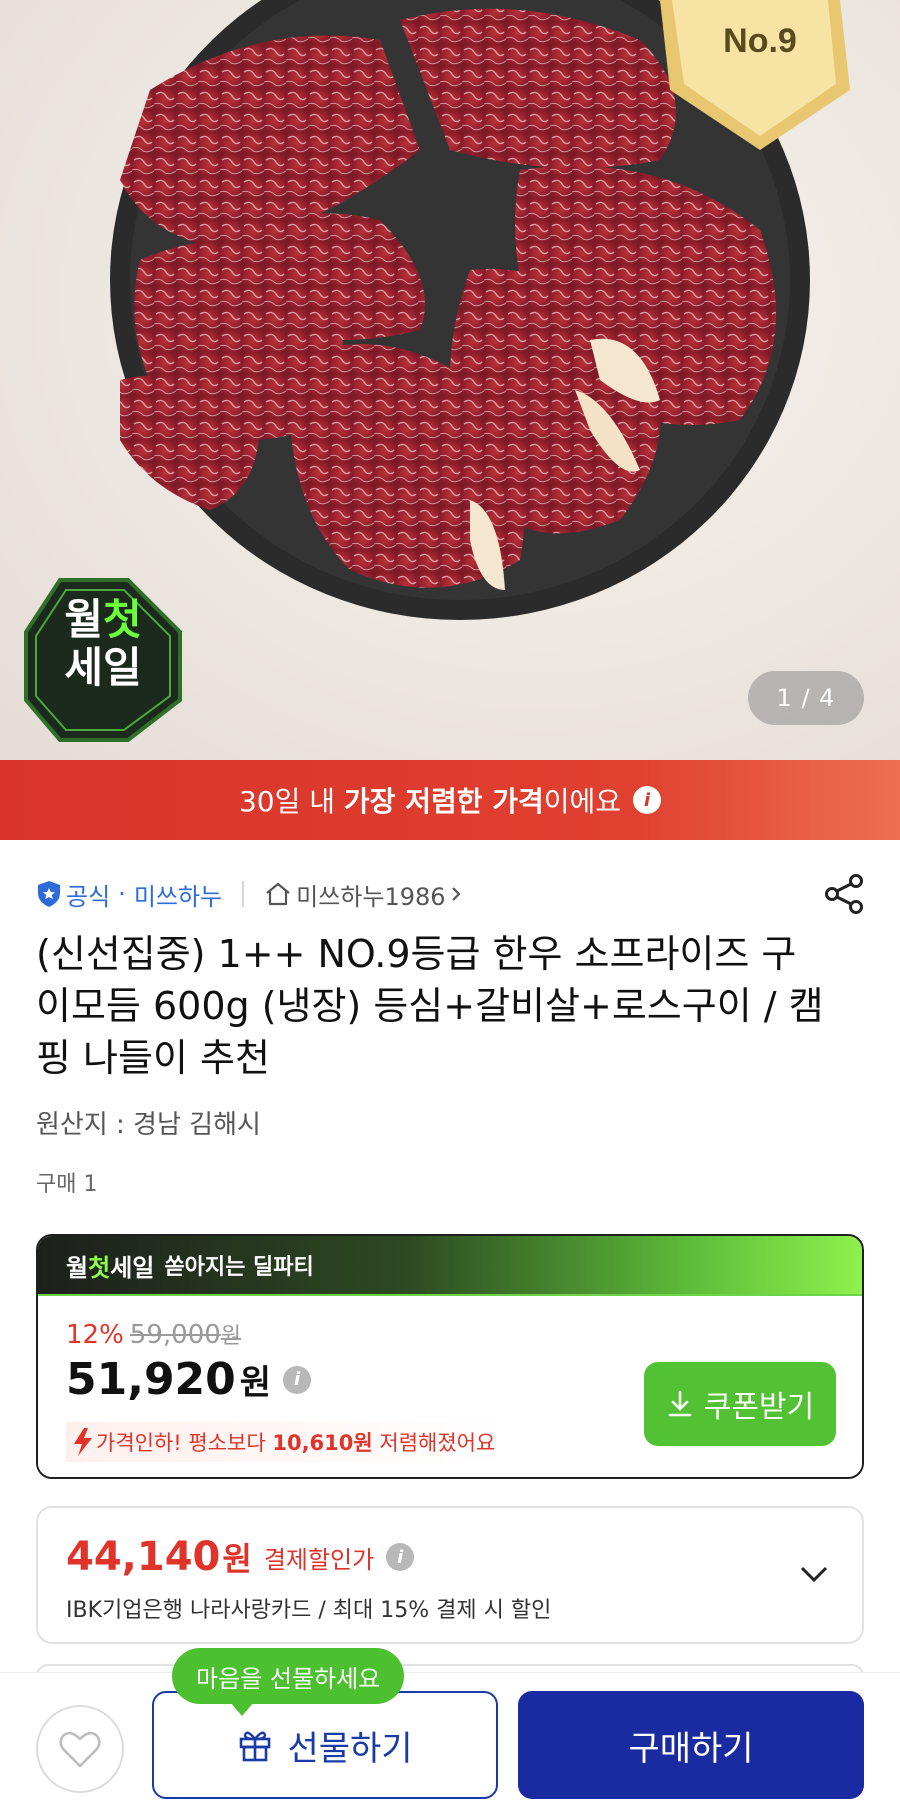  Describe the element at coordinates (443, 801) in the screenshot. I see `banner-highlight: 가장 저렴한 가격` at that location.